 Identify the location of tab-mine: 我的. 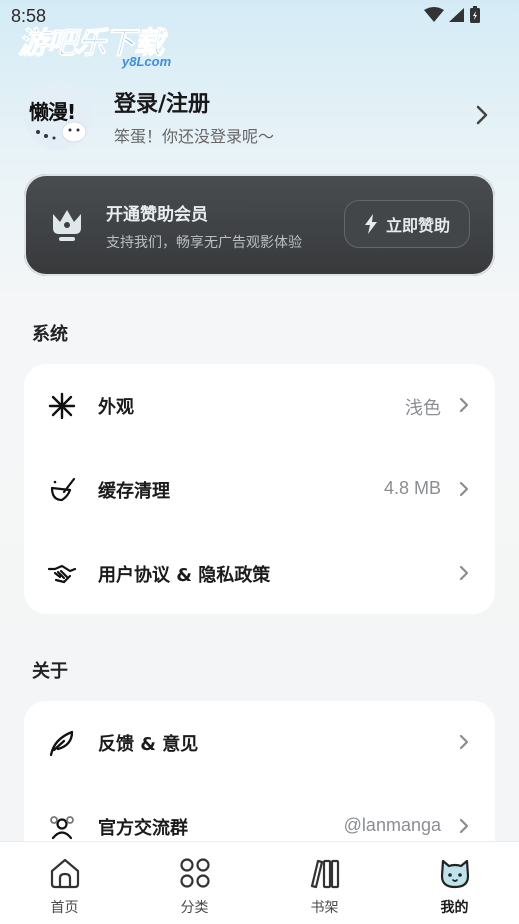
(454, 883).